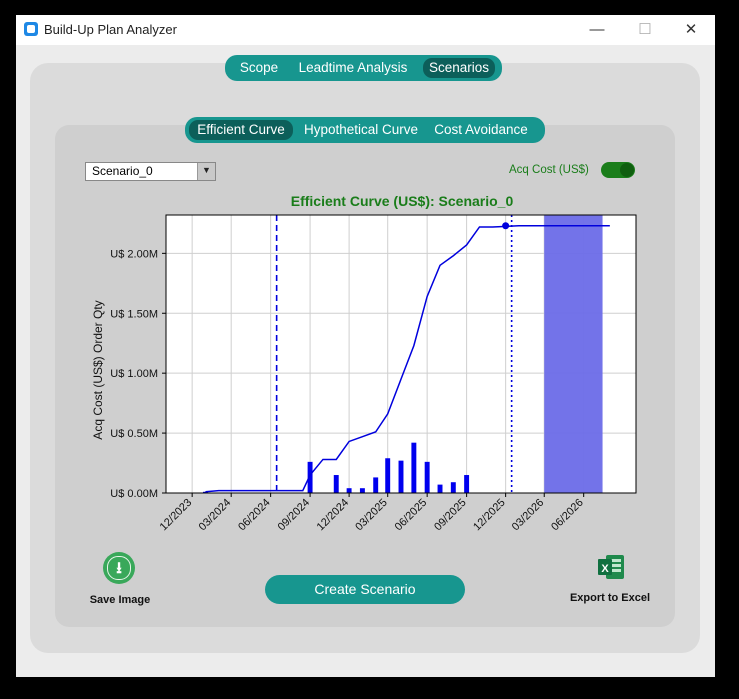 This screenshot has height=699, width=739. I want to click on close-button: ✕, so click(691, 30).